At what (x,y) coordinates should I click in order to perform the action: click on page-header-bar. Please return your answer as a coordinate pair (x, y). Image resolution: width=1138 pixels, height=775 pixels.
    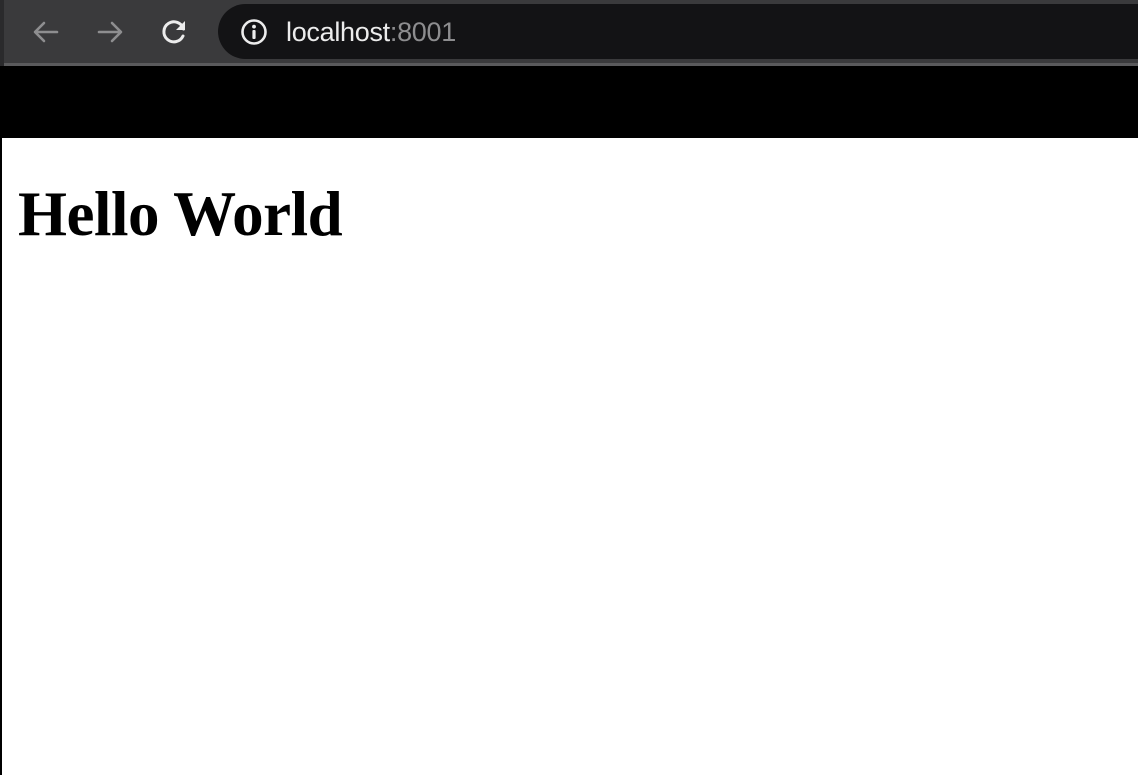
    Looking at the image, I should click on (569, 102).